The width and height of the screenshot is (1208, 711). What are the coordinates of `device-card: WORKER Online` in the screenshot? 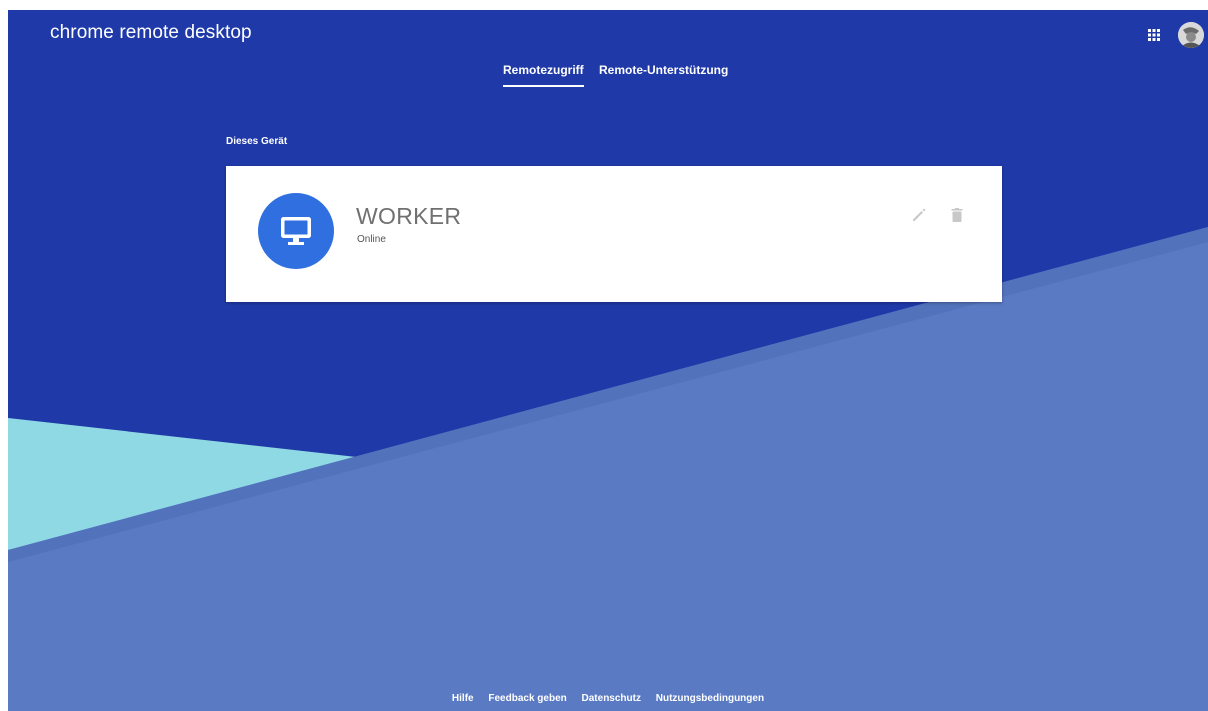 It's located at (614, 234).